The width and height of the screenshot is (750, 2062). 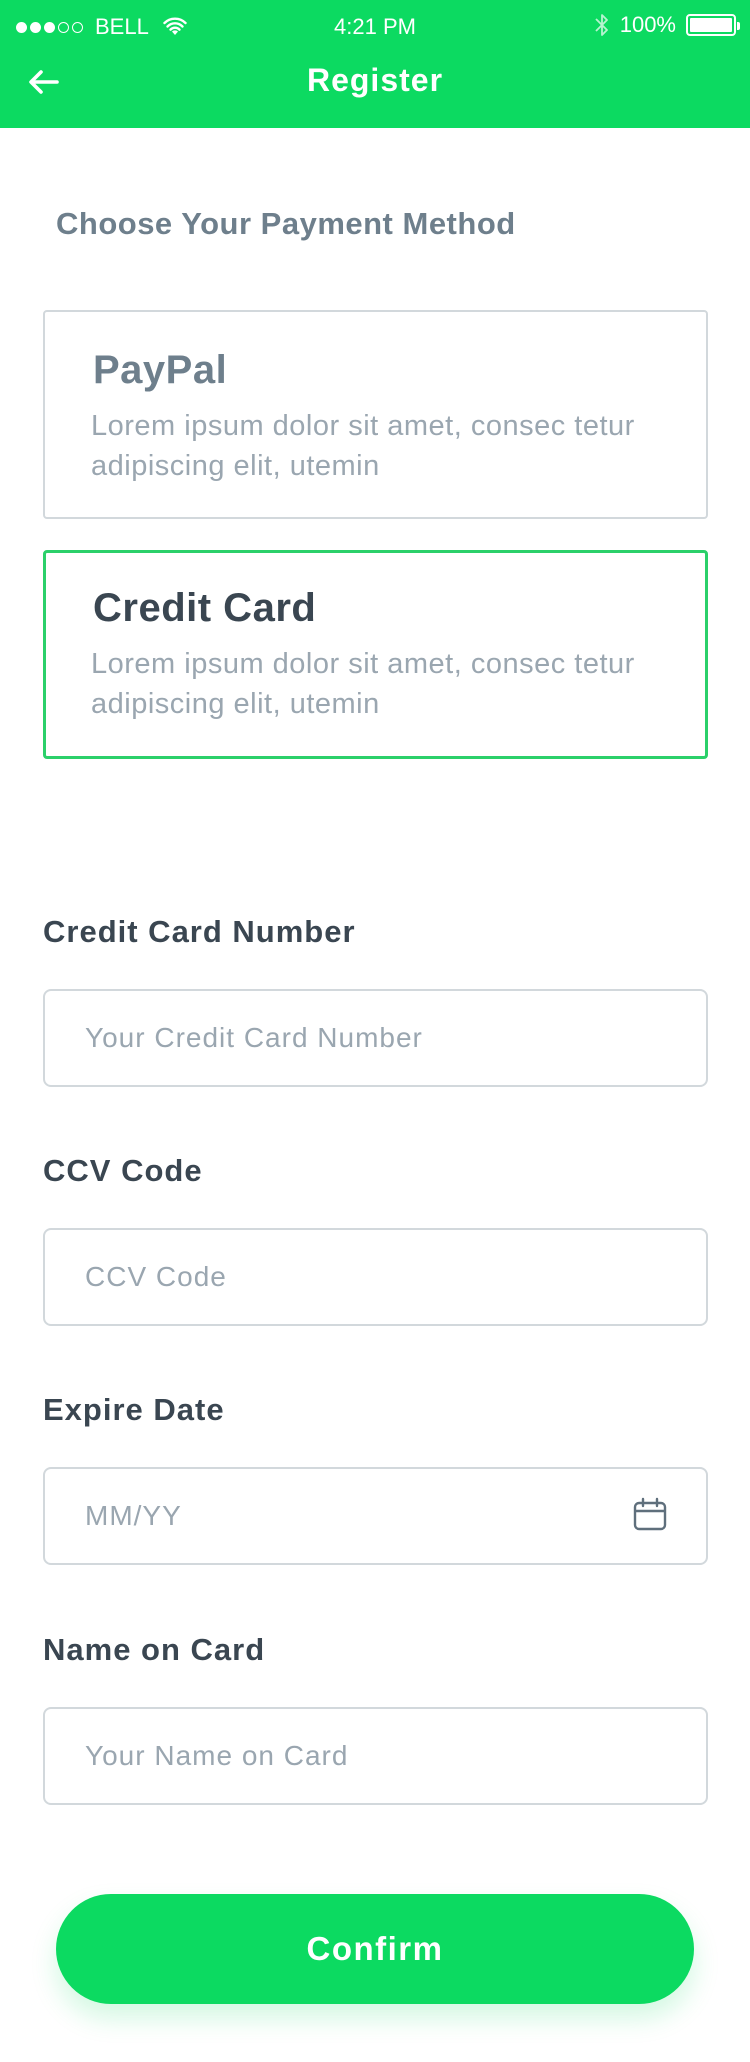 I want to click on ccv-input, so click(x=365, y=1277).